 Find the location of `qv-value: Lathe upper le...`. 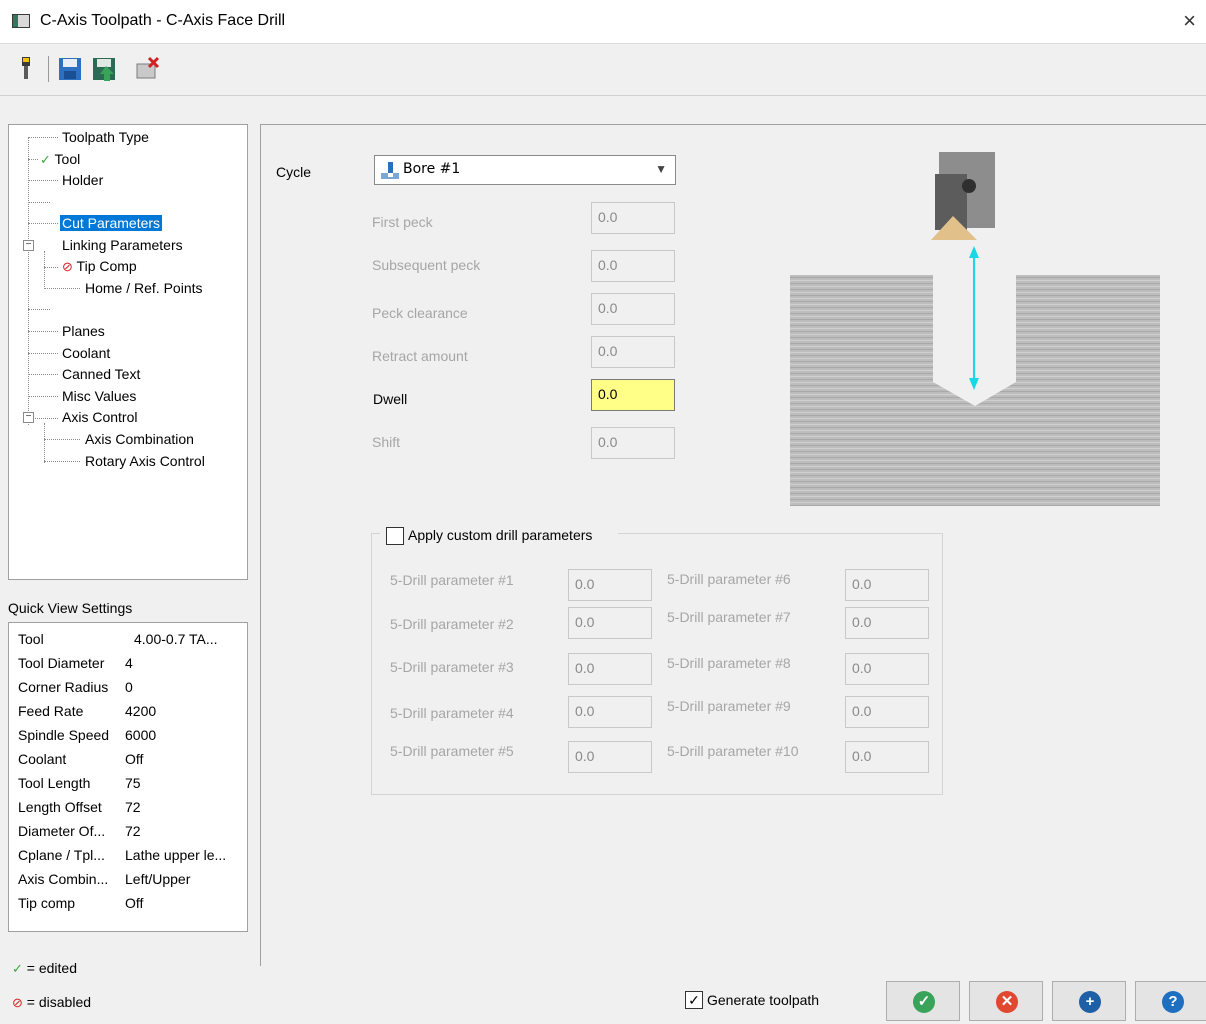

qv-value: Lathe upper le... is located at coordinates (176, 855).